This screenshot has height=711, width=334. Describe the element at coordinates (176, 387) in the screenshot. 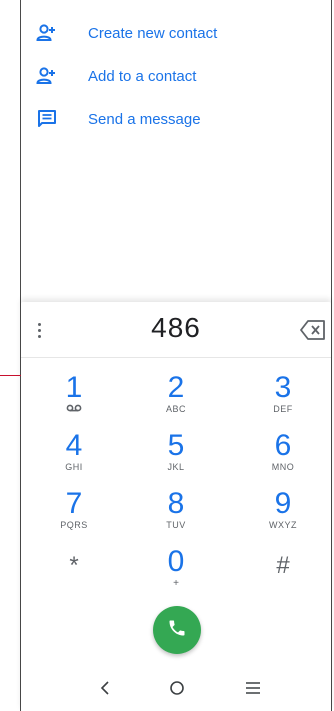

I see `key-digit: 2` at that location.